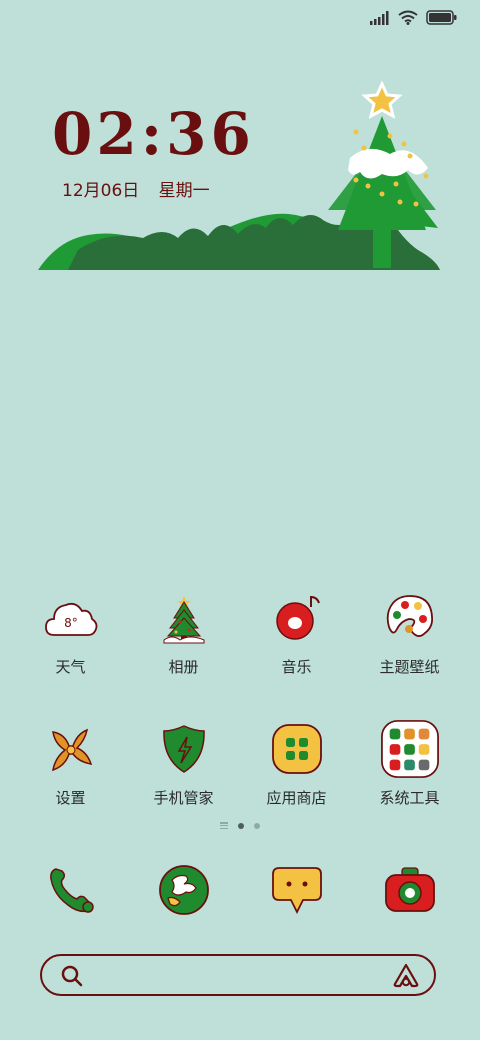 The height and width of the screenshot is (1040, 480). Describe the element at coordinates (183, 749) in the screenshot. I see `shield-icon` at that location.